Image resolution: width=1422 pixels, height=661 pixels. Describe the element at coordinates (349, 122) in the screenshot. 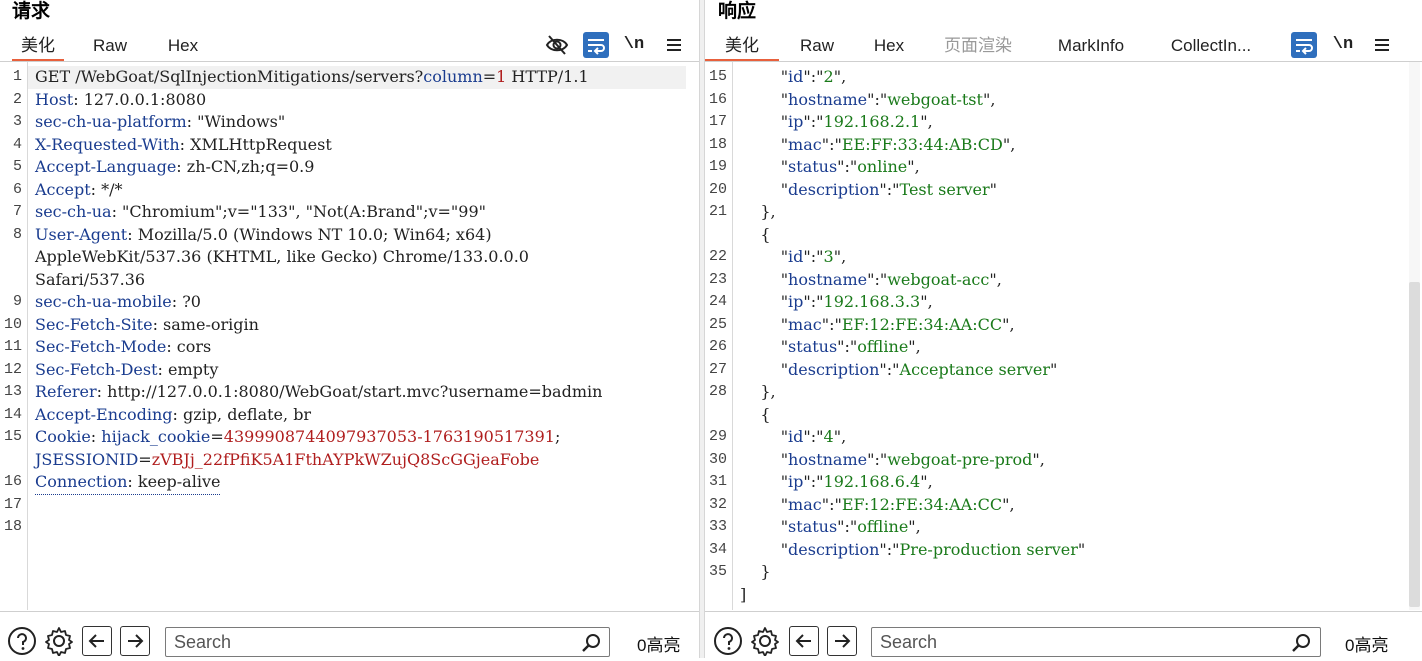

I see `code-line: 3 sec-ch-ua-platform: "Windows"` at that location.